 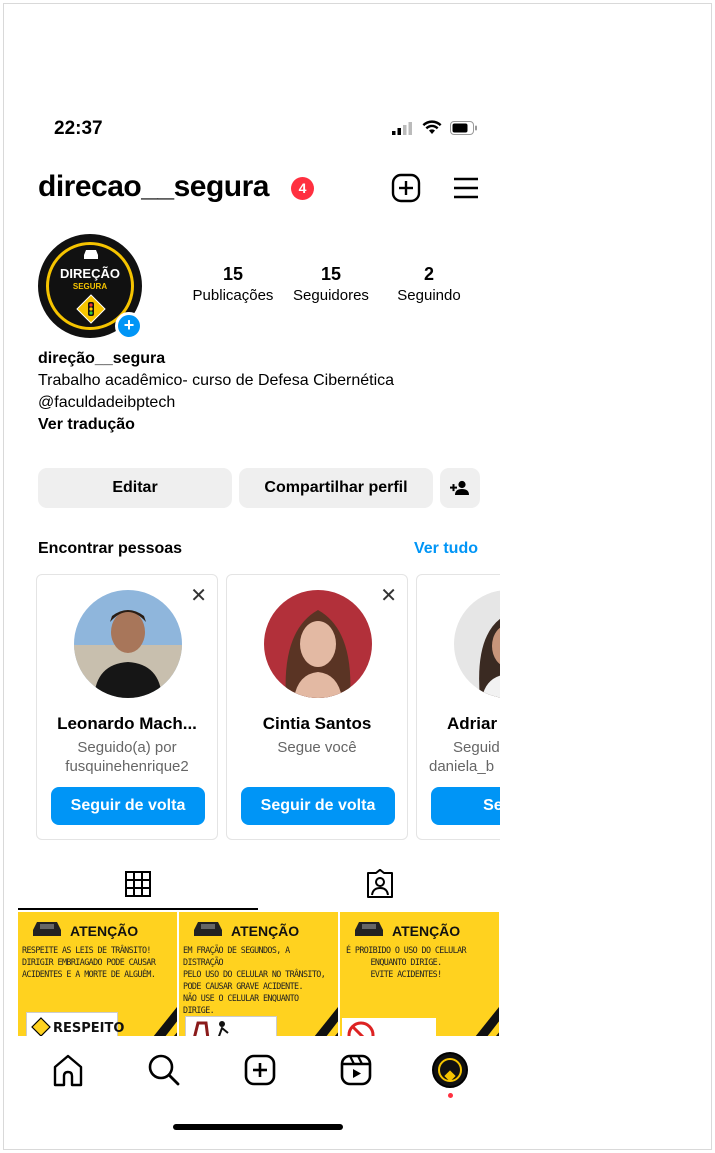 I want to click on profile-avatar: DIREÇÃO SEGURA +, so click(x=91, y=287).